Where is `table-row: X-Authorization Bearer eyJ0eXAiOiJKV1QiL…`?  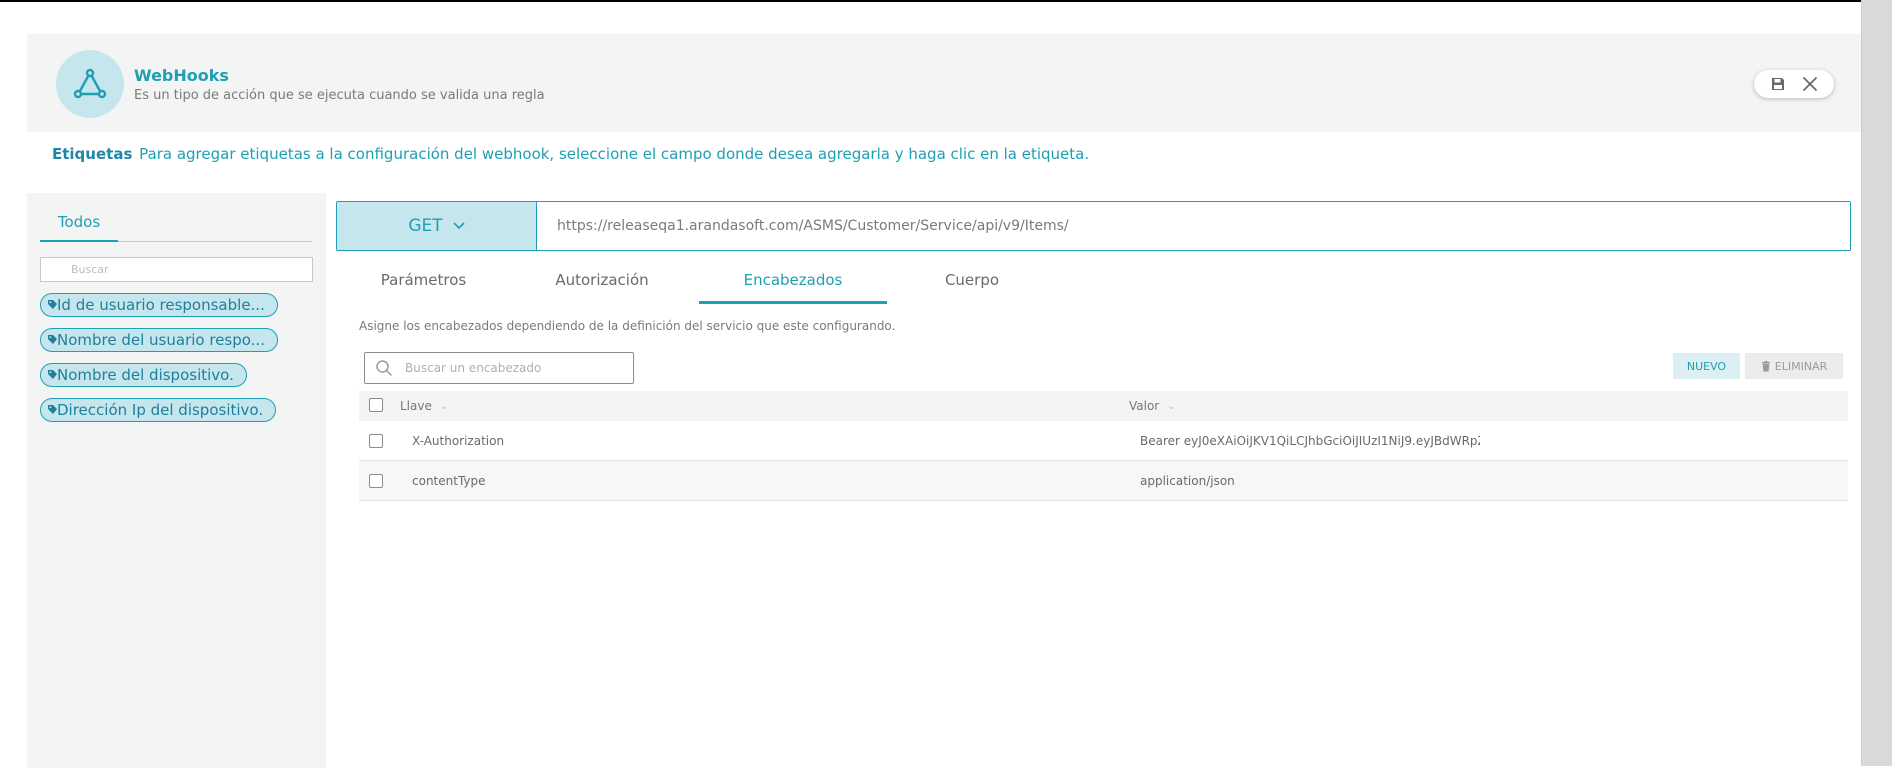 table-row: X-Authorization Bearer eyJ0eXAiOiJKV1QiL… is located at coordinates (1103, 441).